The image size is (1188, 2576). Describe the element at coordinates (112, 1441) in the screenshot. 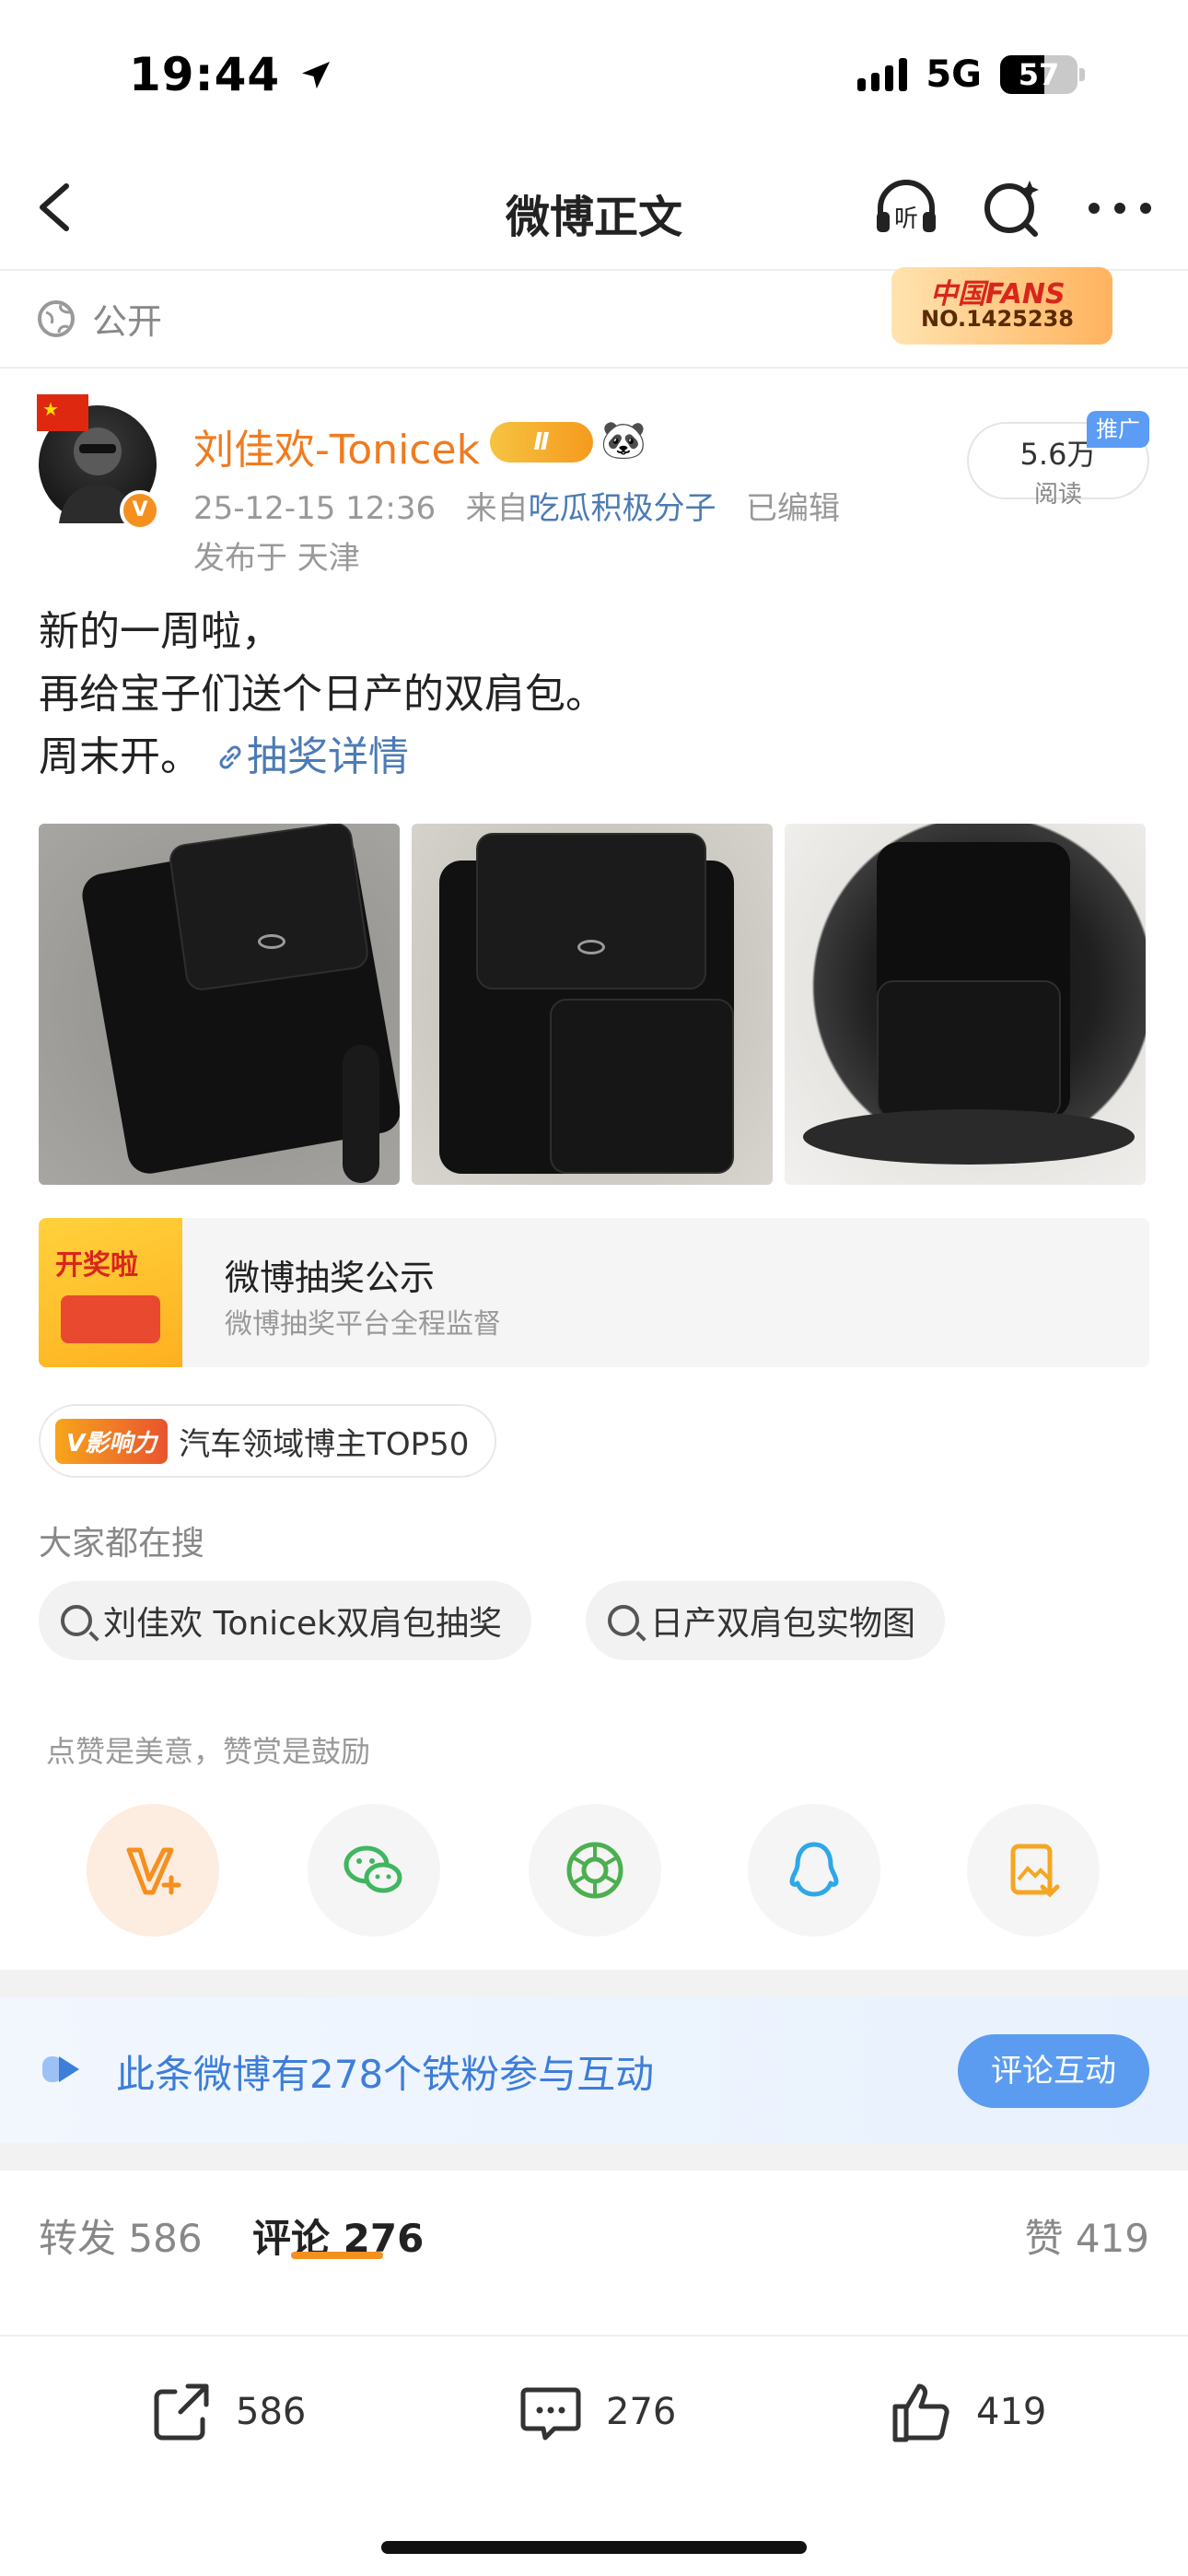

I see `influence-badge: V影响力` at that location.